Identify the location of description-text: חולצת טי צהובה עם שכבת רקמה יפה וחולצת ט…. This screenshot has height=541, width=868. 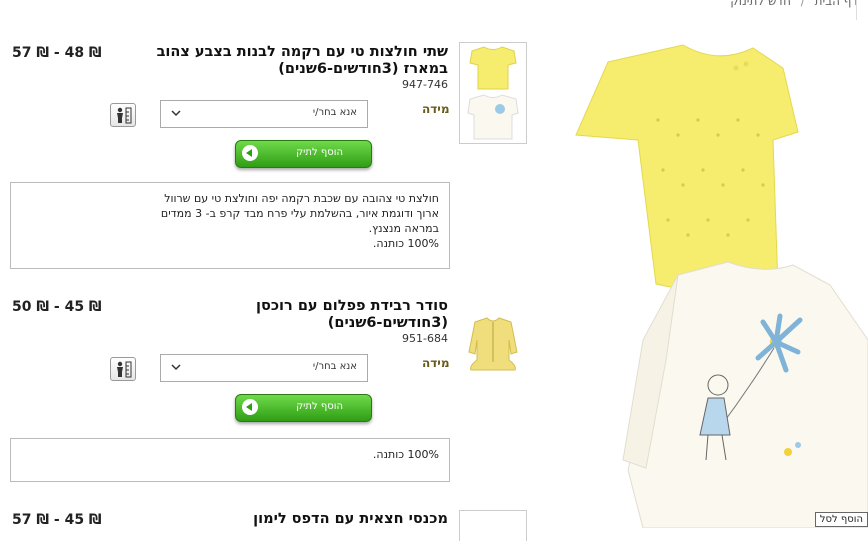
(299, 221).